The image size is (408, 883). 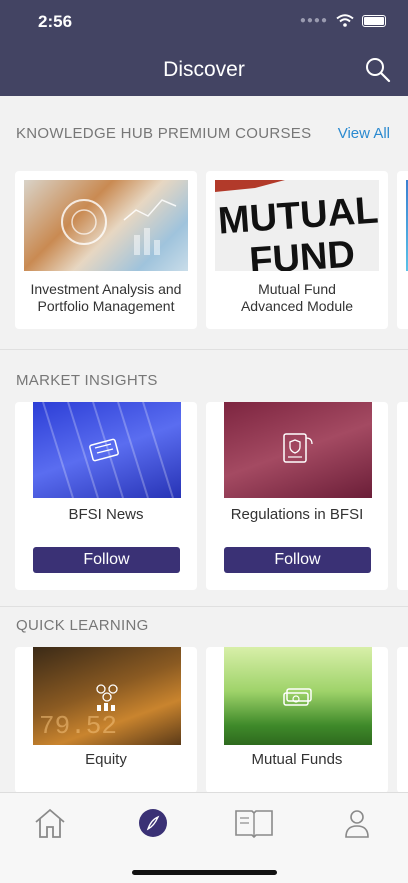 I want to click on market-section-header: MARKET INSIGHTS, so click(x=203, y=380).